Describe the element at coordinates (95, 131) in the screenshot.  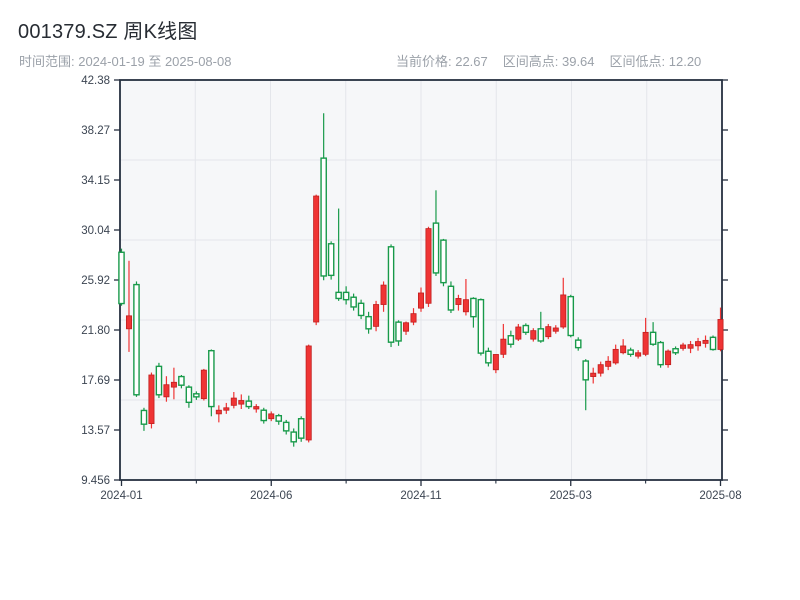
I see `y-tick-label: 38.27` at that location.